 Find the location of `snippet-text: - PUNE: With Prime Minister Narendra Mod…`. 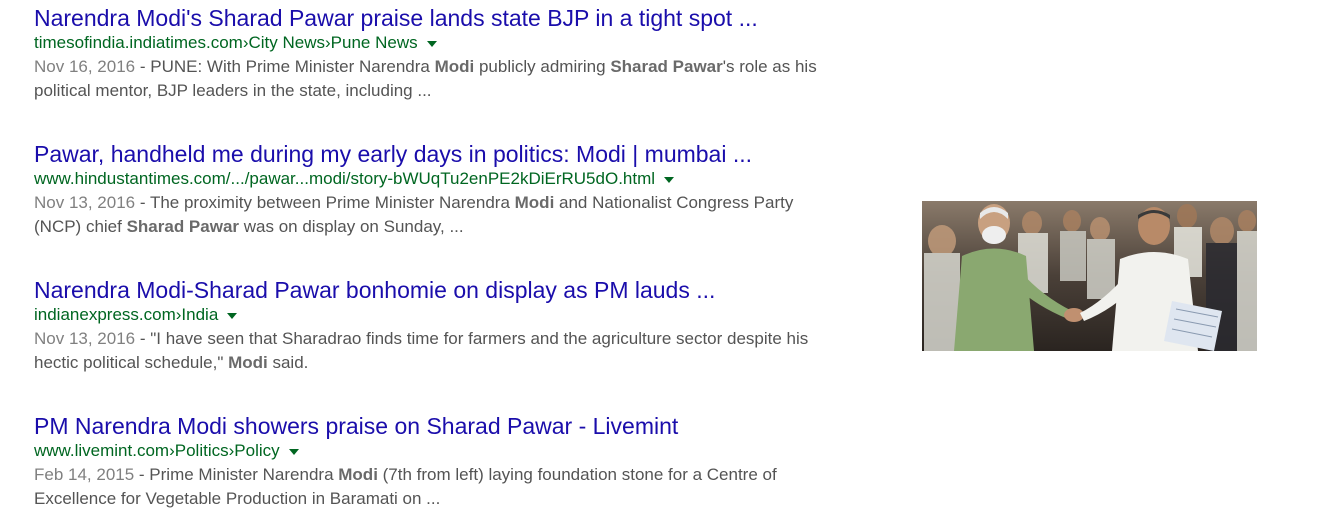

snippet-text: - PUNE: With Prime Minister Narendra Mod… is located at coordinates (425, 78).